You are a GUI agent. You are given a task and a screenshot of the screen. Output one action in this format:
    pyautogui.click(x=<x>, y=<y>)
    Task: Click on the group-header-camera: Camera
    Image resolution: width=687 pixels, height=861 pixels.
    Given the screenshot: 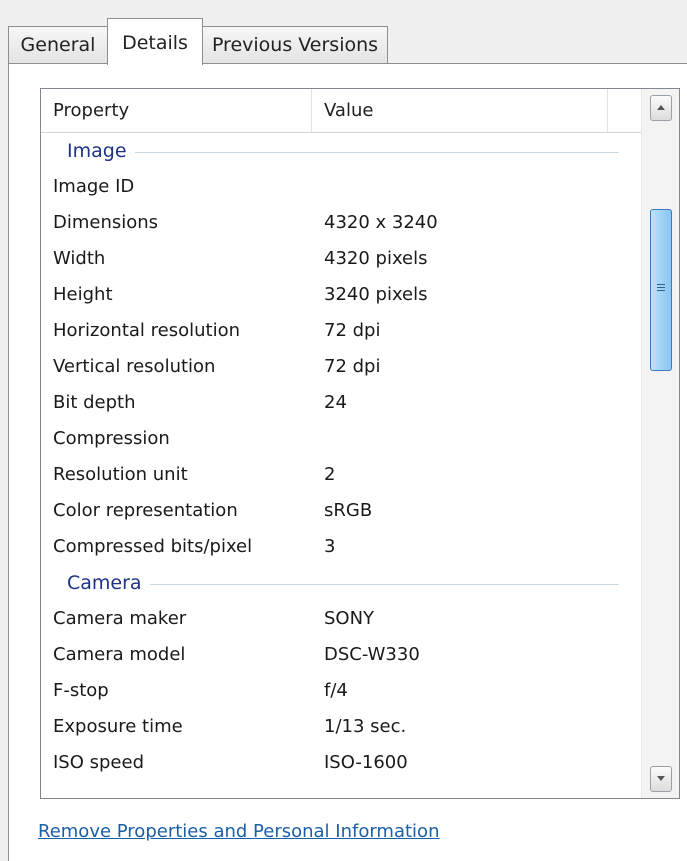 What is the action you would take?
    pyautogui.click(x=341, y=583)
    